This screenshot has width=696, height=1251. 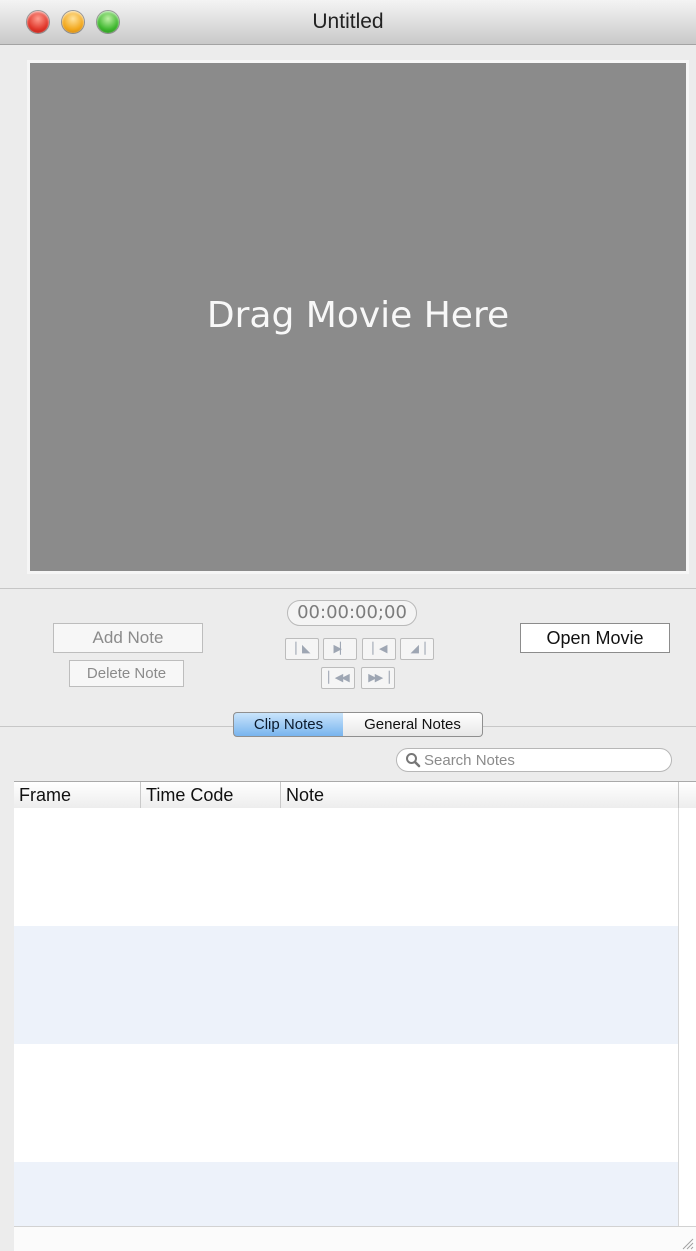 I want to click on mark-out-icon: ◢▕, so click(x=418, y=649).